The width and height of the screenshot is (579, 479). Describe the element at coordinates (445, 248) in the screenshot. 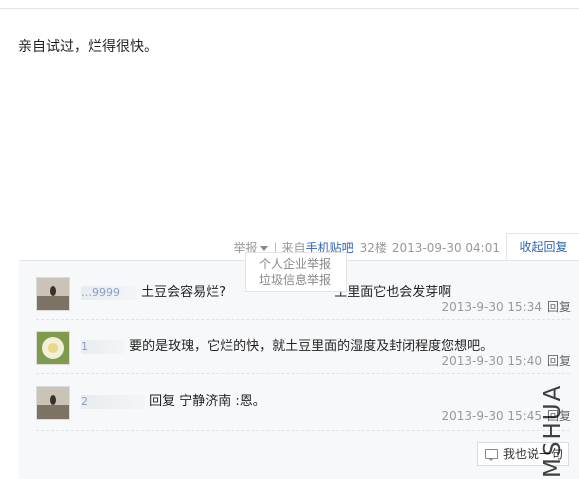

I see `post-time: 2013-09-30 04:01` at that location.